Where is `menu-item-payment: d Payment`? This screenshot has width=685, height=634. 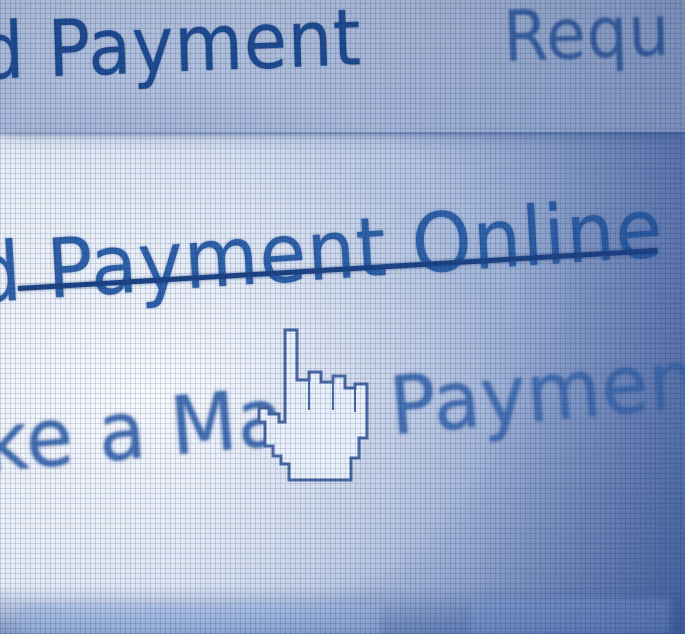 menu-item-payment: d Payment is located at coordinates (181, 49).